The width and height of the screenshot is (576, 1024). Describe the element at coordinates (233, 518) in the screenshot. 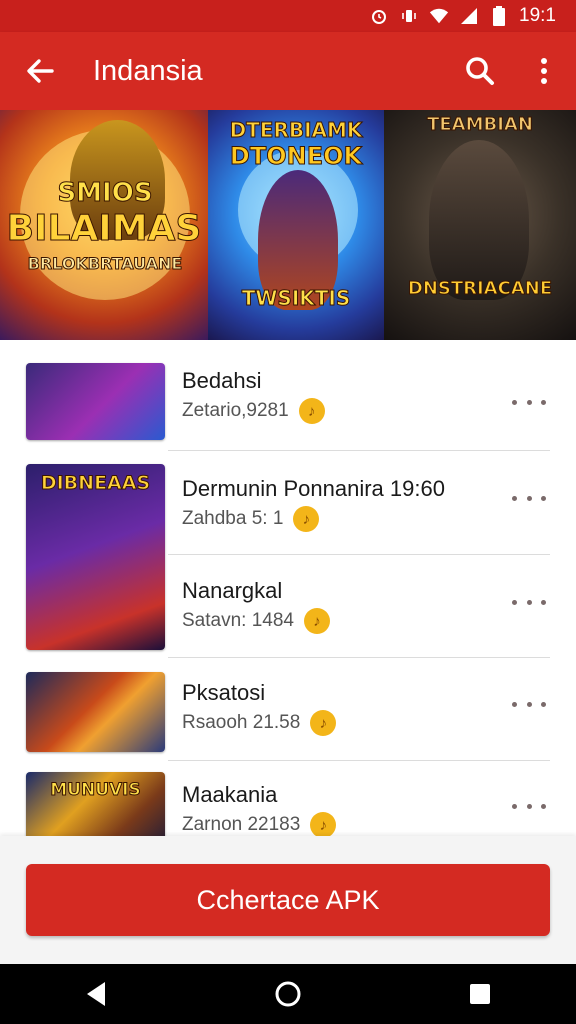

I see `app-meta-text: Zahdba 5: 1` at that location.